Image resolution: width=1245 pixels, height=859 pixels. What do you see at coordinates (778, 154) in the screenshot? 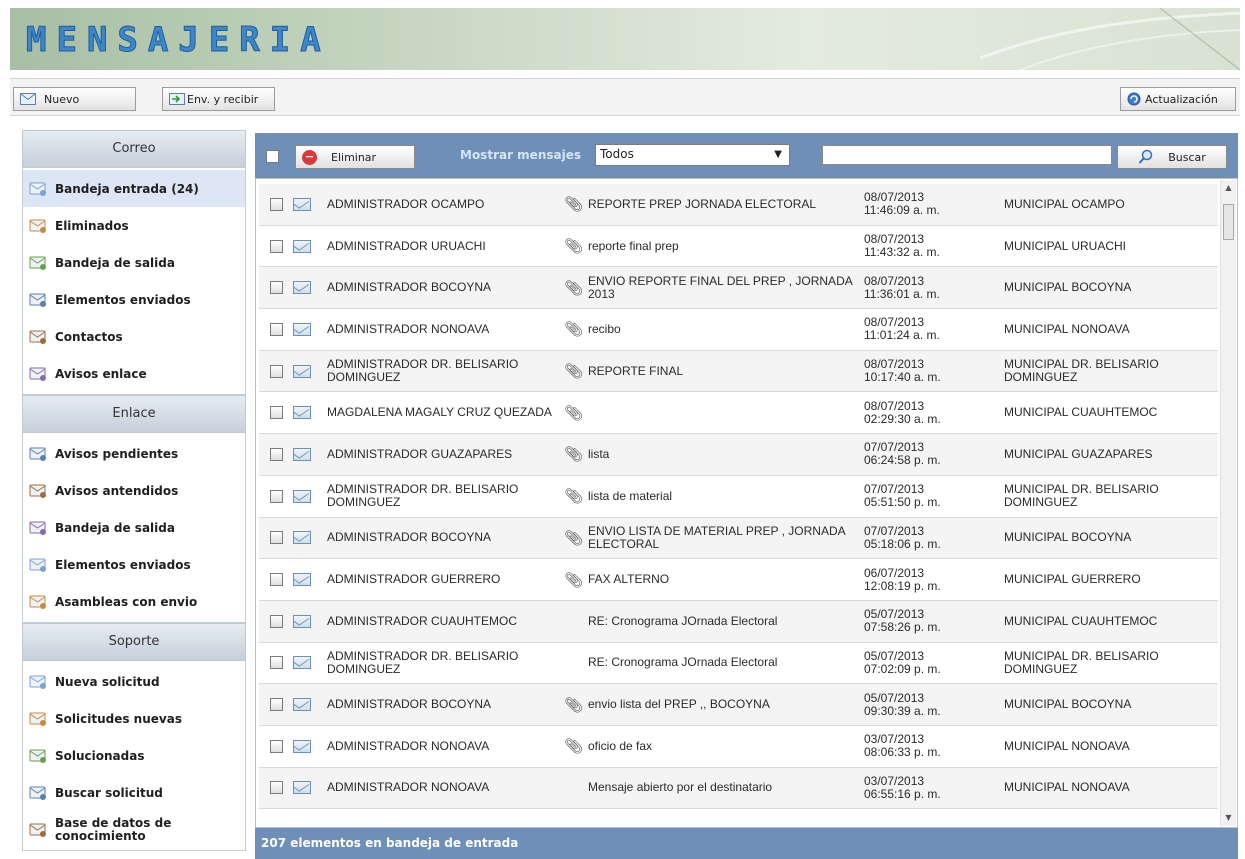
I see `chevron-down-icon: ▼` at bounding box center [778, 154].